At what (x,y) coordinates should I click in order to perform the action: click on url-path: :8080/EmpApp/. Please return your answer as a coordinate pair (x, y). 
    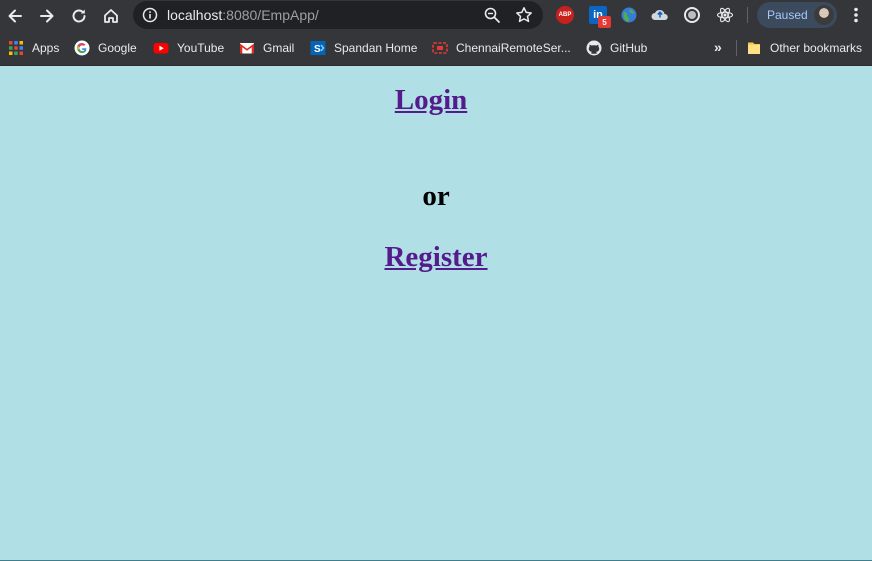
    Looking at the image, I should click on (270, 15).